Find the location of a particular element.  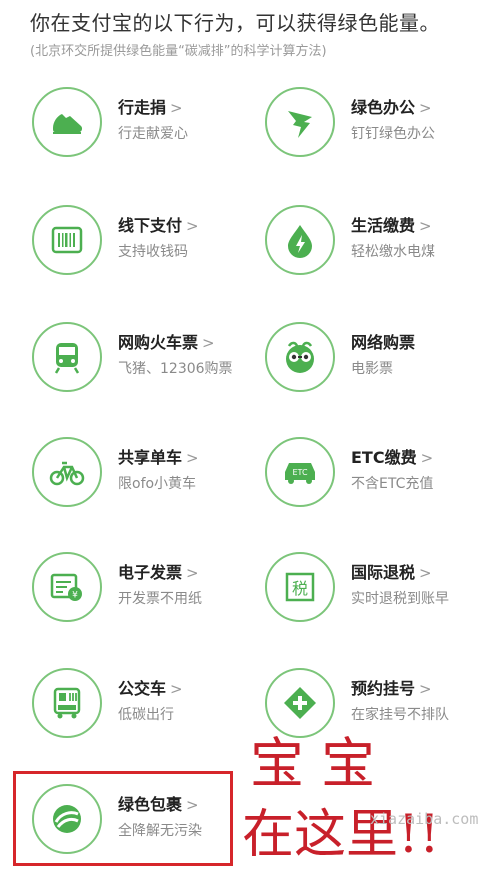

item-name: 共享单车 is located at coordinates (150, 457).